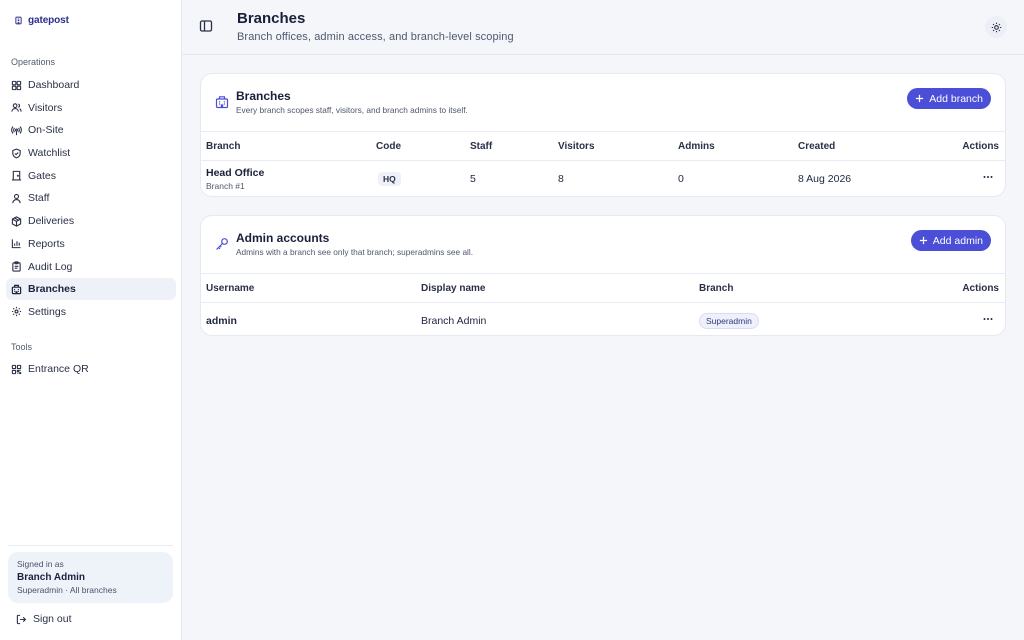 This screenshot has height=640, width=1024. What do you see at coordinates (814, 319) in the screenshot?
I see `admin-branch-cell: Superadmin` at bounding box center [814, 319].